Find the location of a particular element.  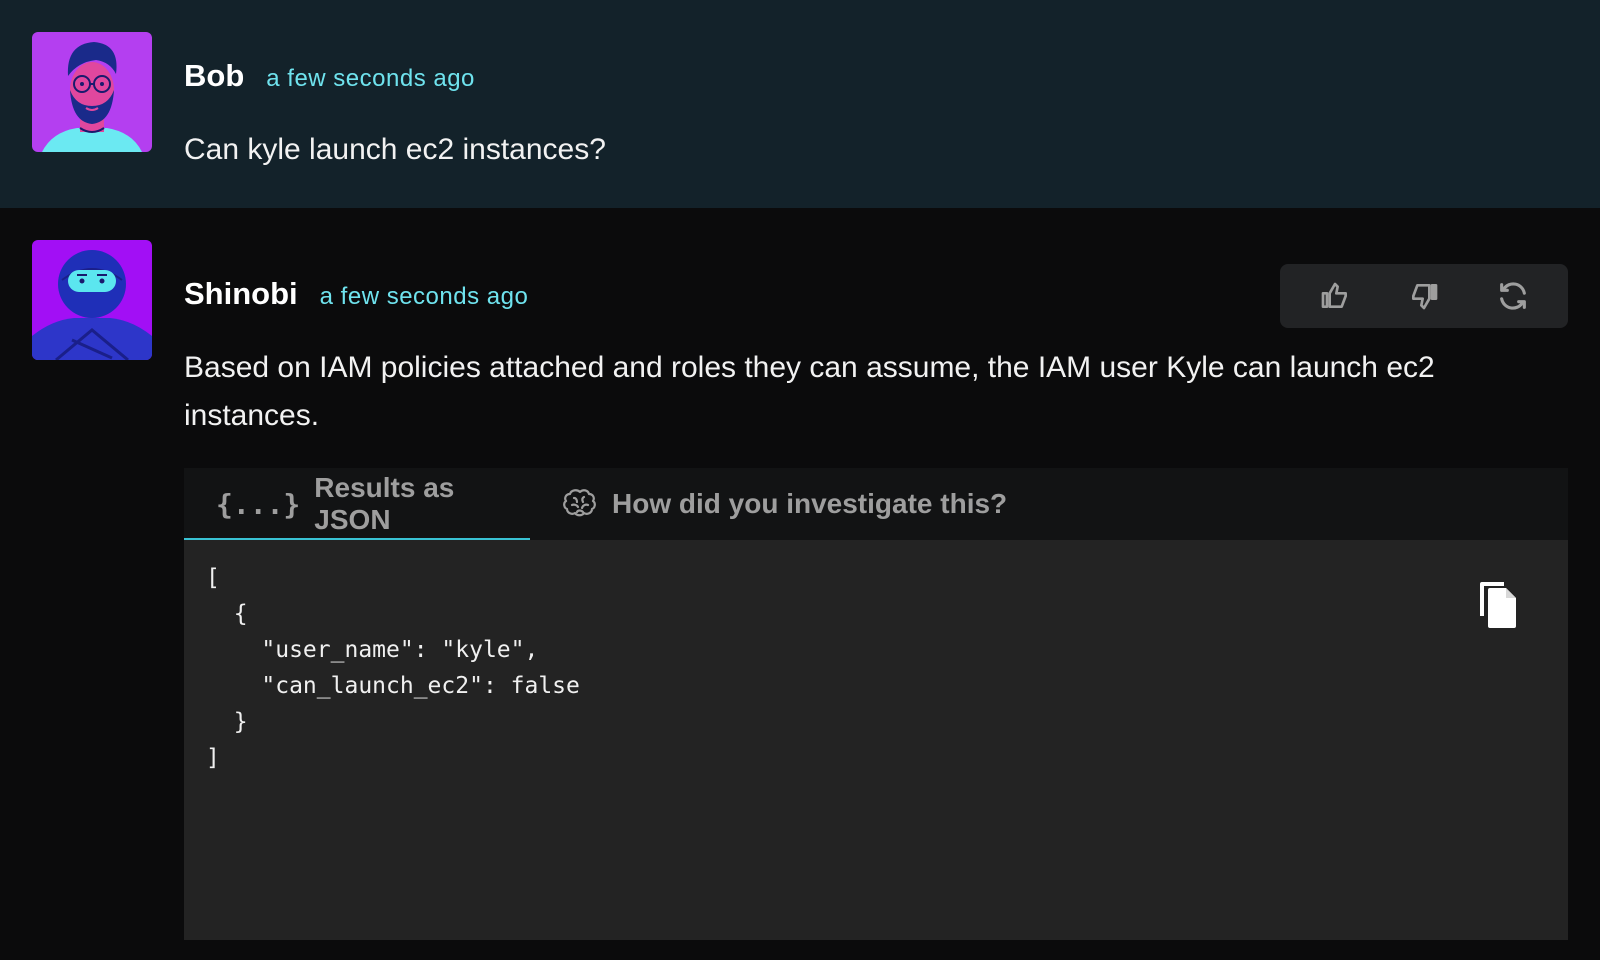

feedback-toolbar is located at coordinates (1424, 296).